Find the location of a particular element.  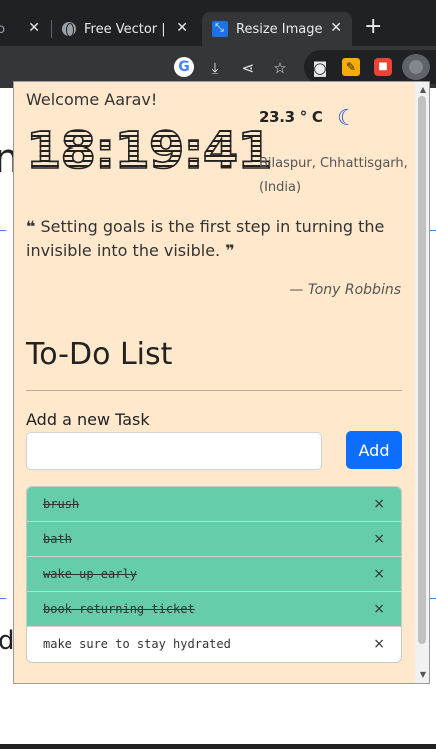

todo-title: To-Do List is located at coordinates (99, 354).